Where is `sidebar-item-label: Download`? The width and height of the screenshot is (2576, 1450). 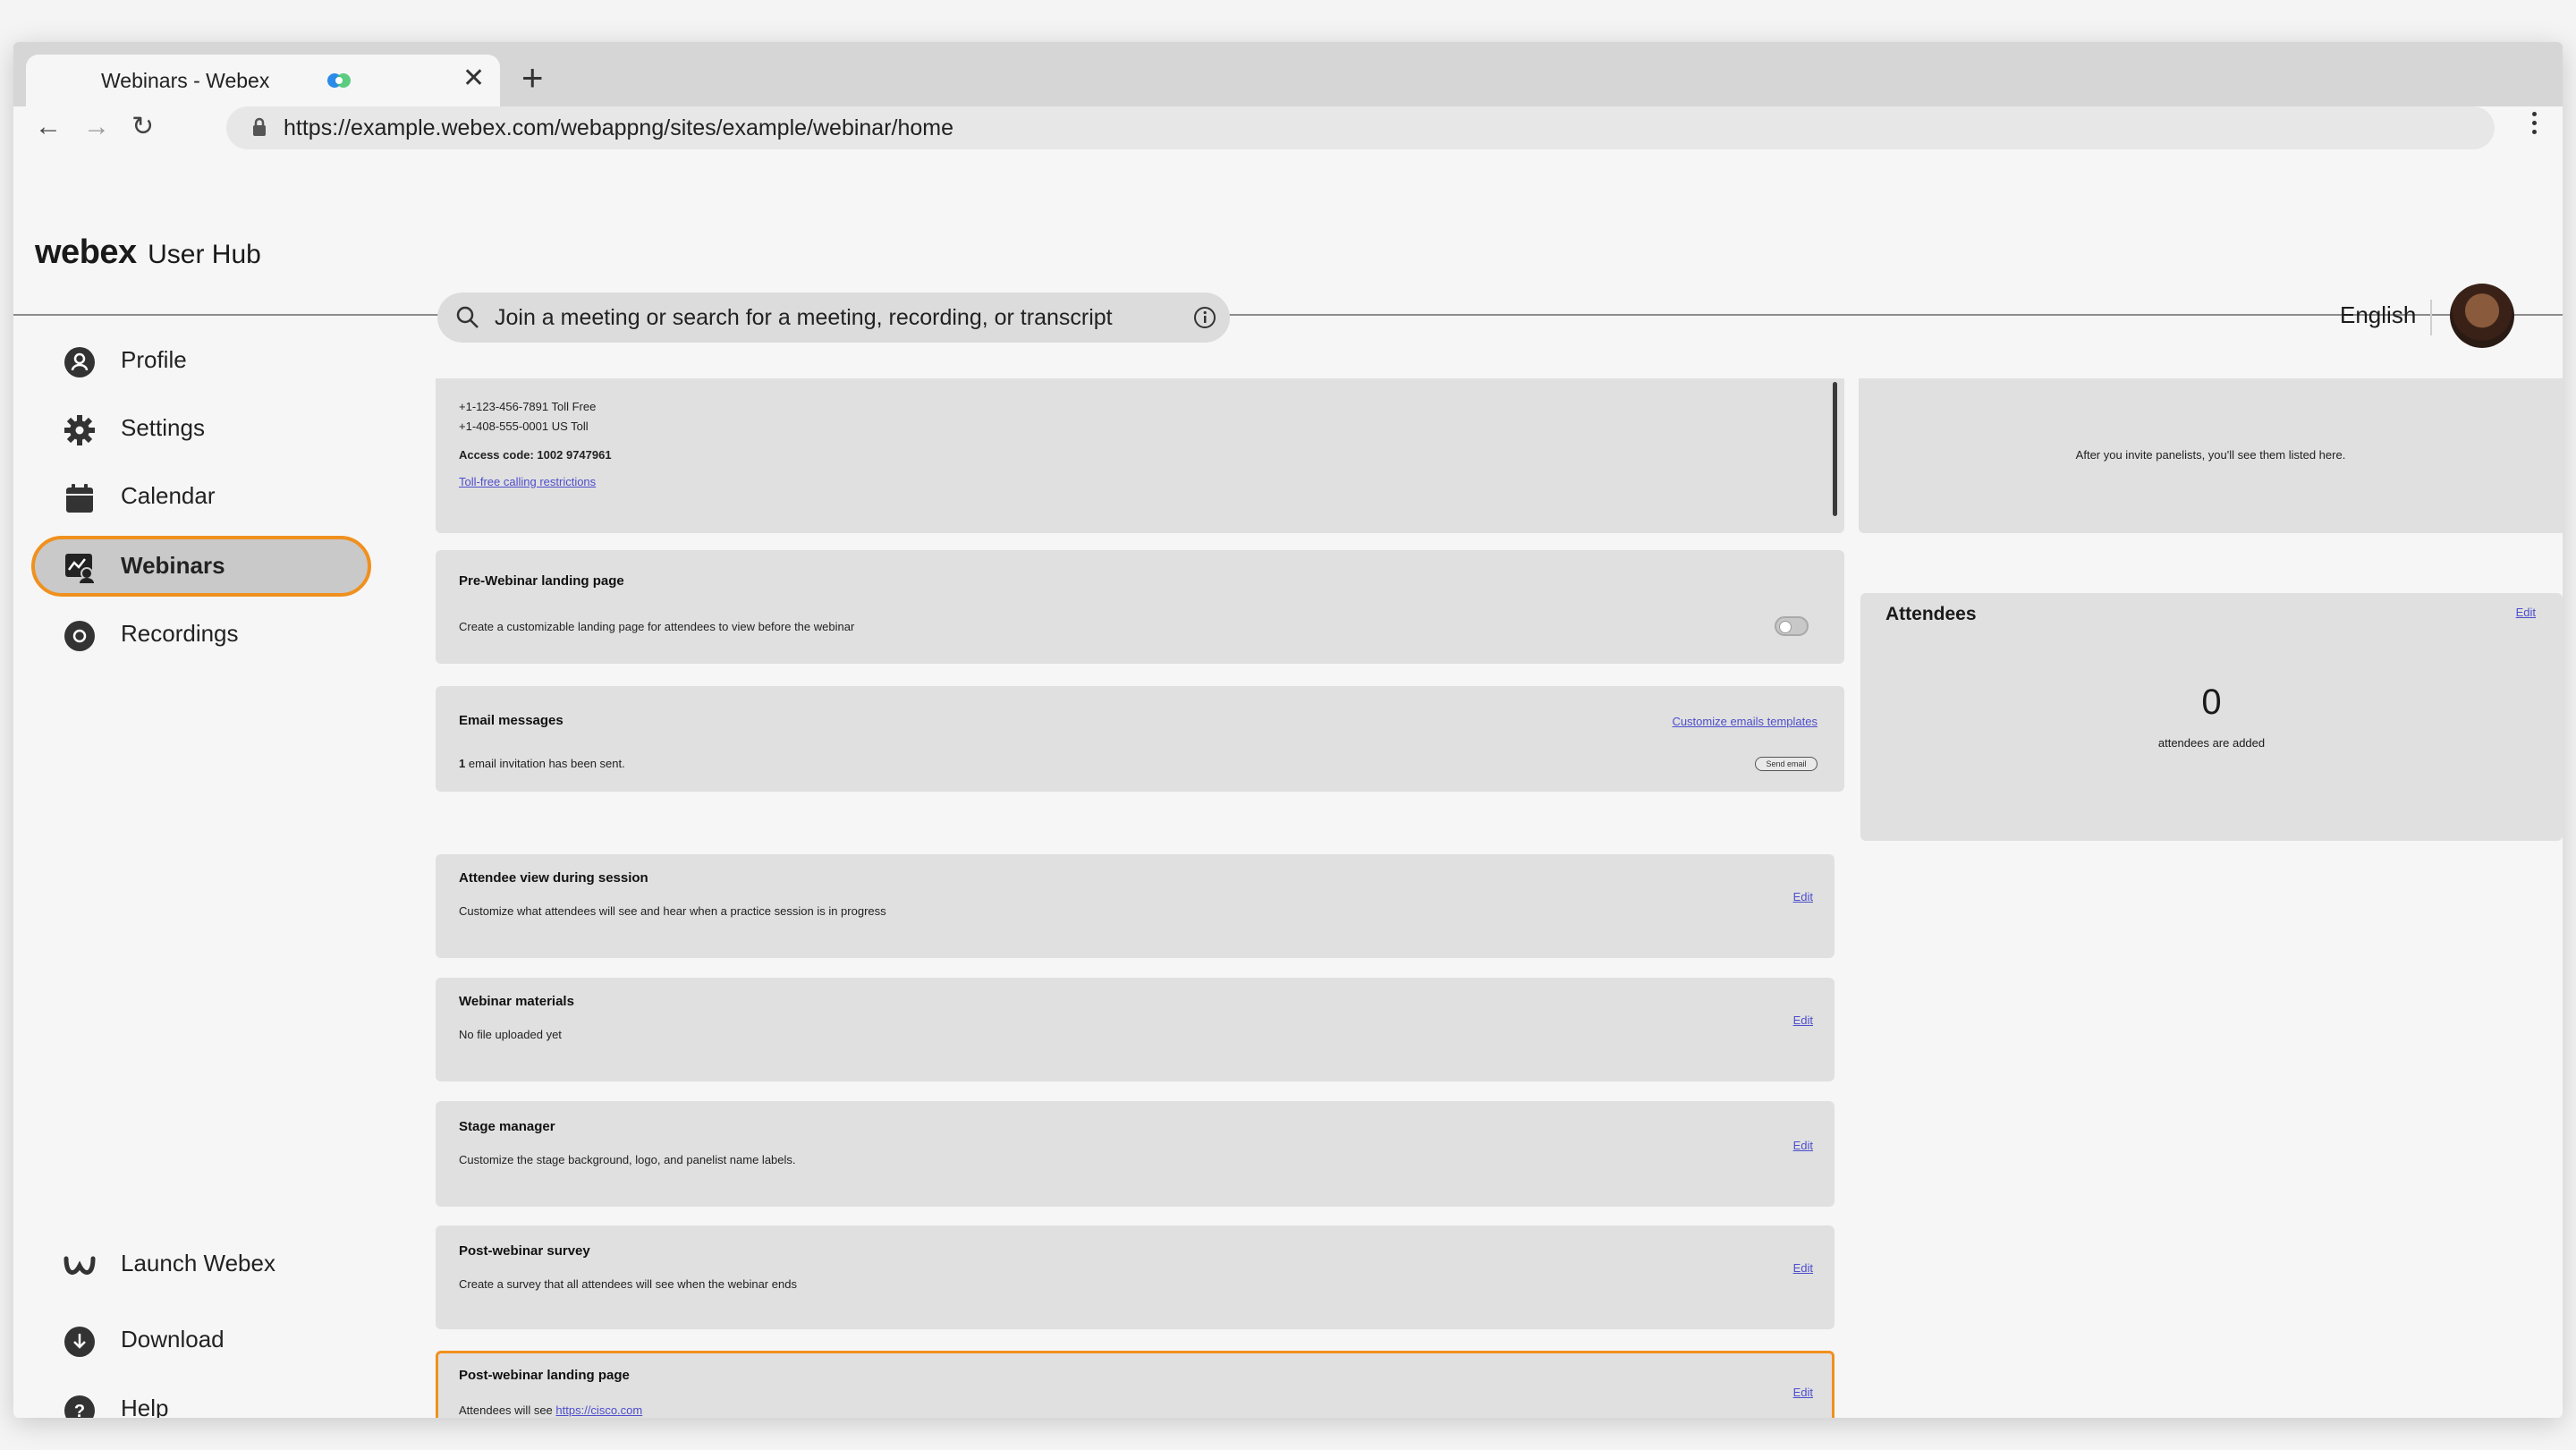 sidebar-item-label: Download is located at coordinates (173, 1339).